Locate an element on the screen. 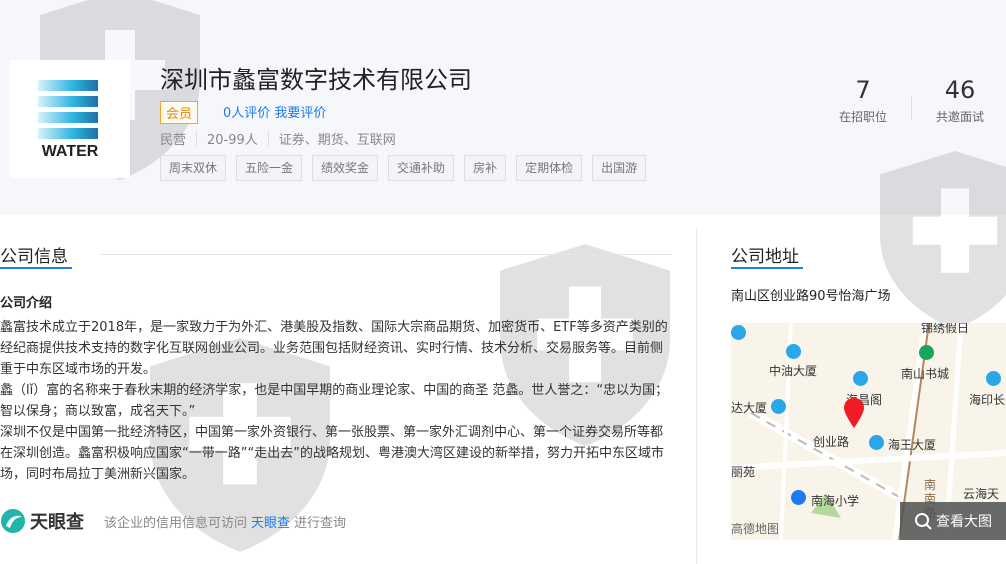 The height and width of the screenshot is (564, 1006). map-label: 海王大厦 is located at coordinates (912, 445).